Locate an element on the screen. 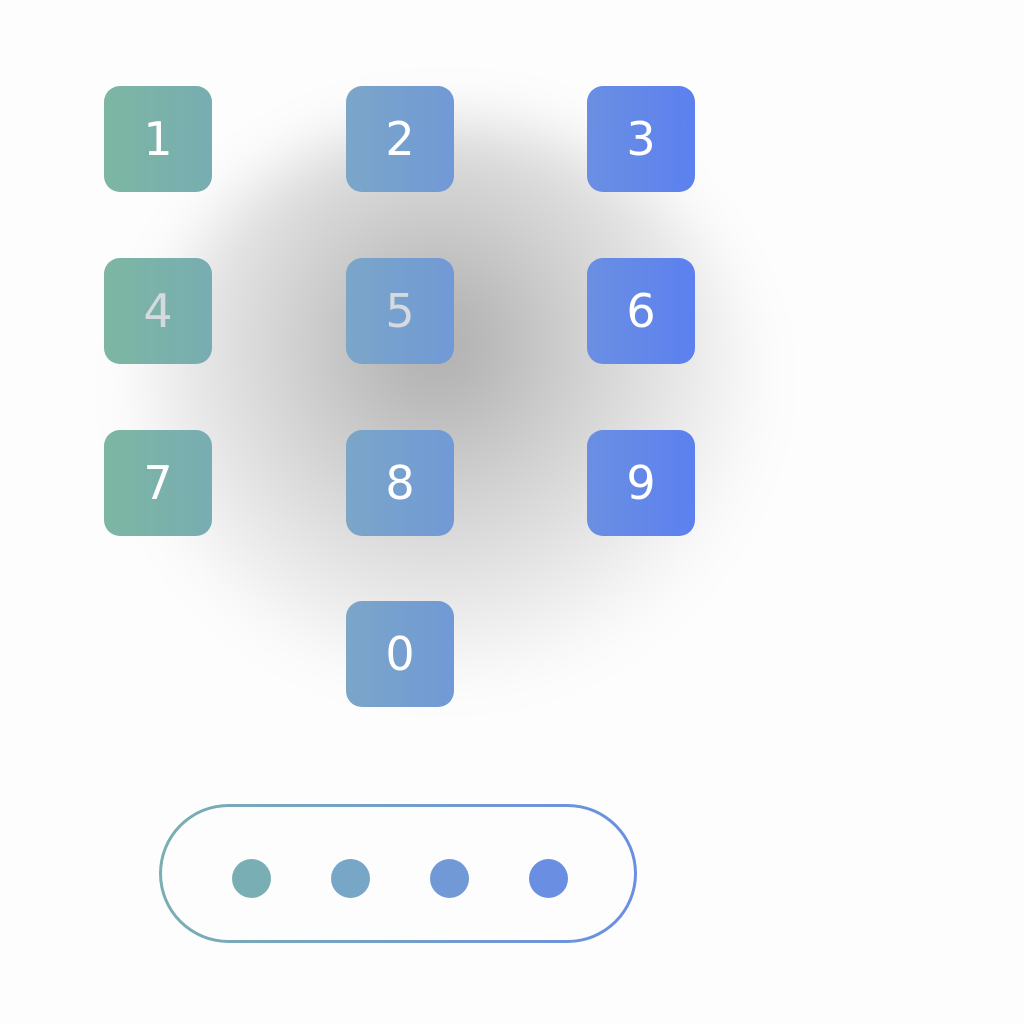 Image resolution: width=1024 pixels, height=1024 pixels. key-2: 2 is located at coordinates (400, 139).